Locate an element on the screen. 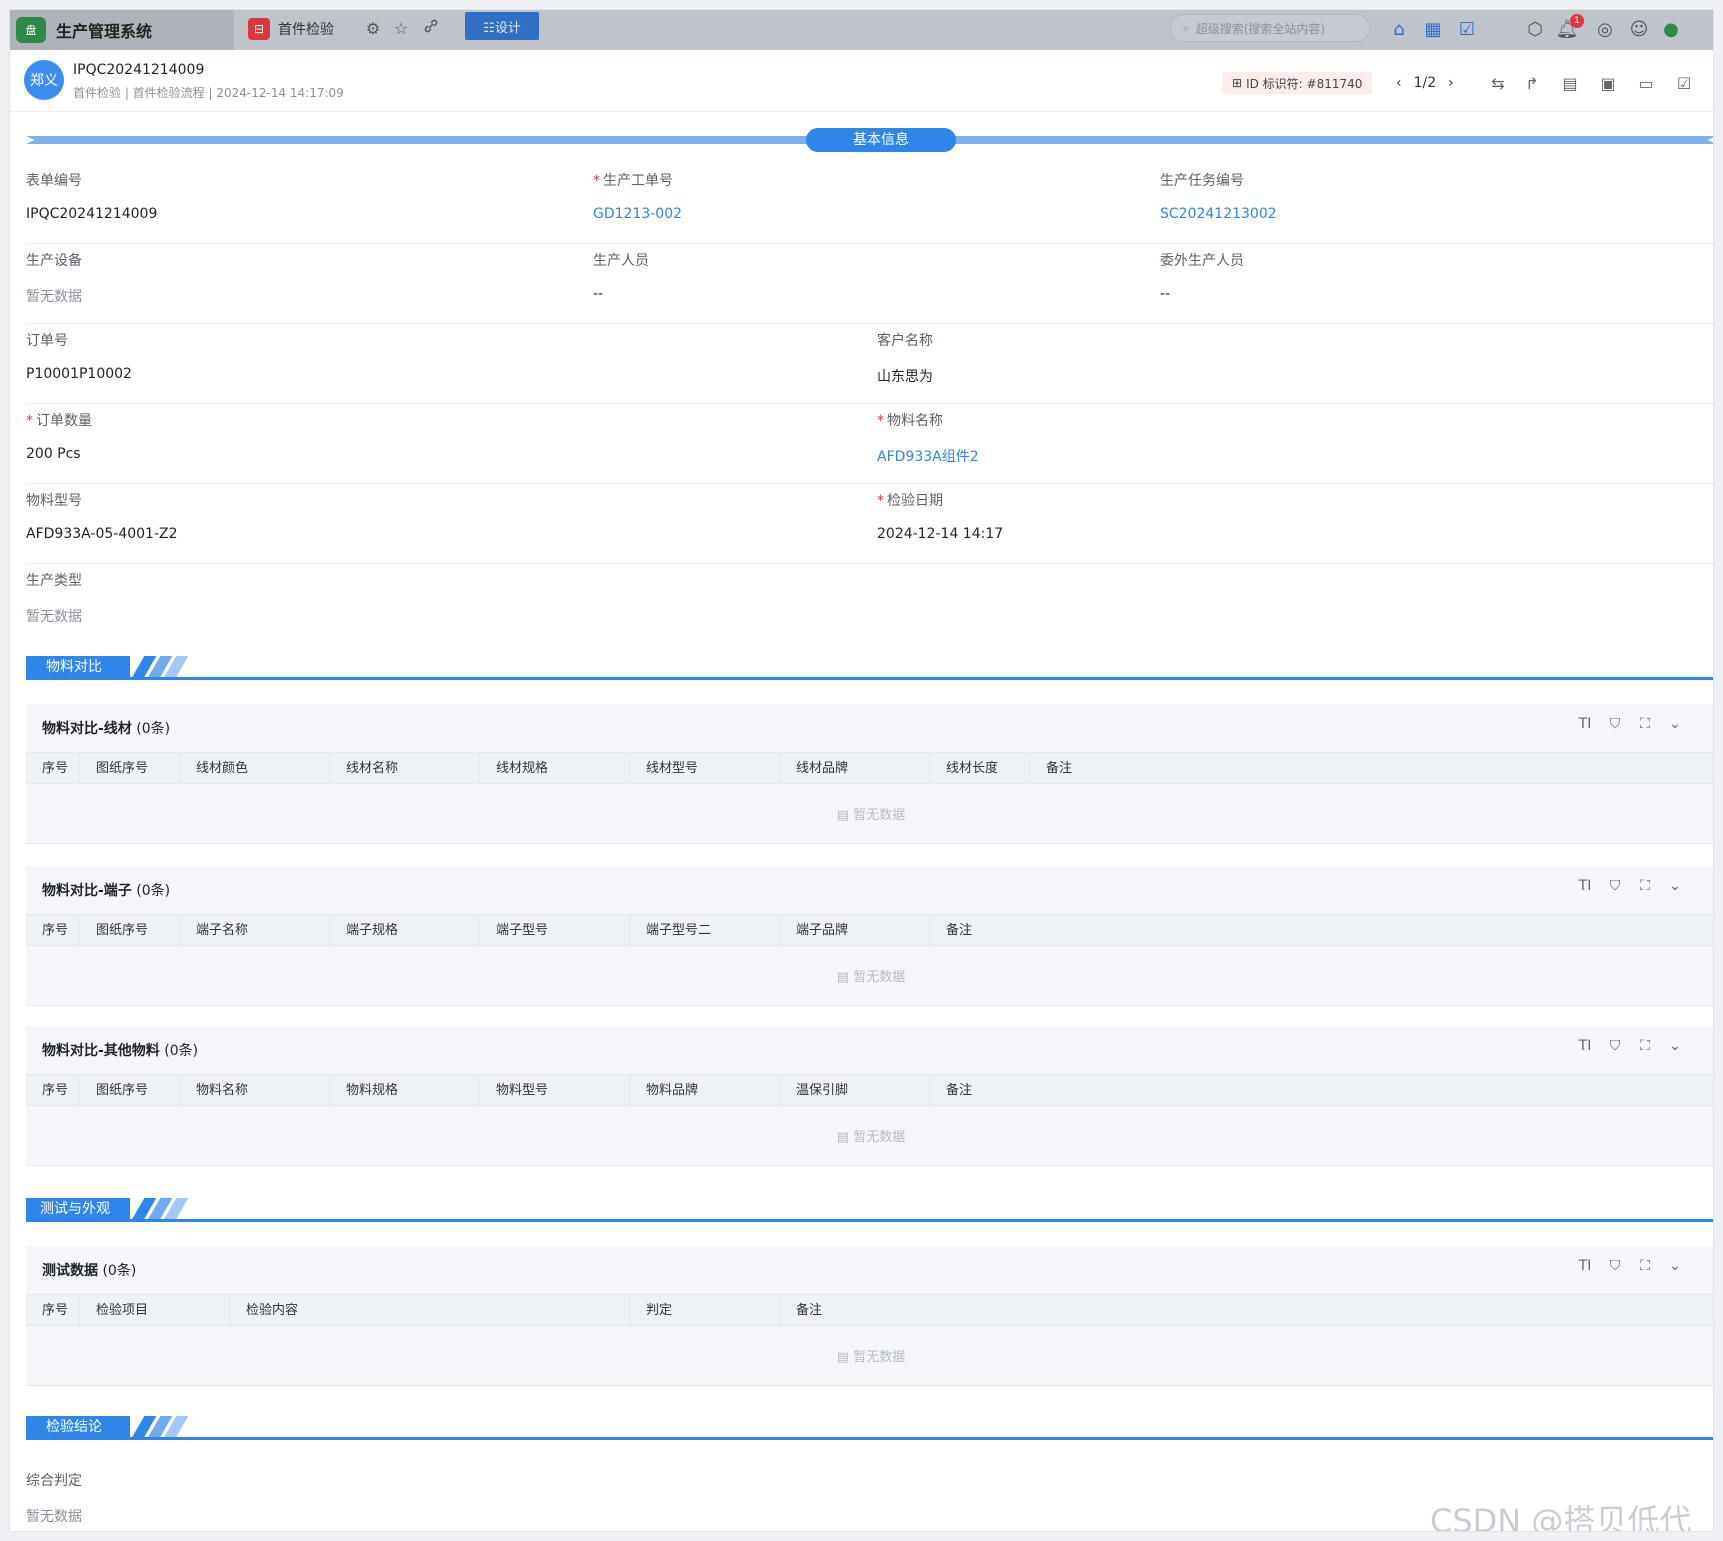 The image size is (1723, 1541). field-customer: 客户名称 山东思为 is located at coordinates (905, 358).